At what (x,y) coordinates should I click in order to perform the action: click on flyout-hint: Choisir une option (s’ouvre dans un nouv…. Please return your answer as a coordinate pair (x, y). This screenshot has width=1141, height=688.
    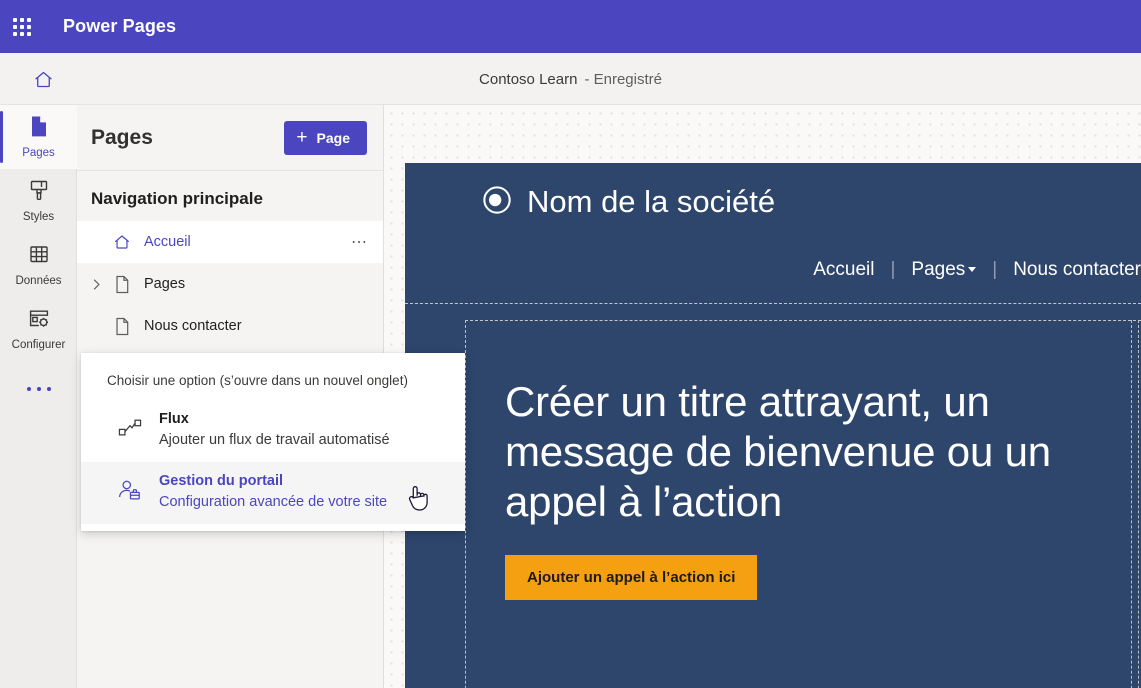
    Looking at the image, I should click on (257, 380).